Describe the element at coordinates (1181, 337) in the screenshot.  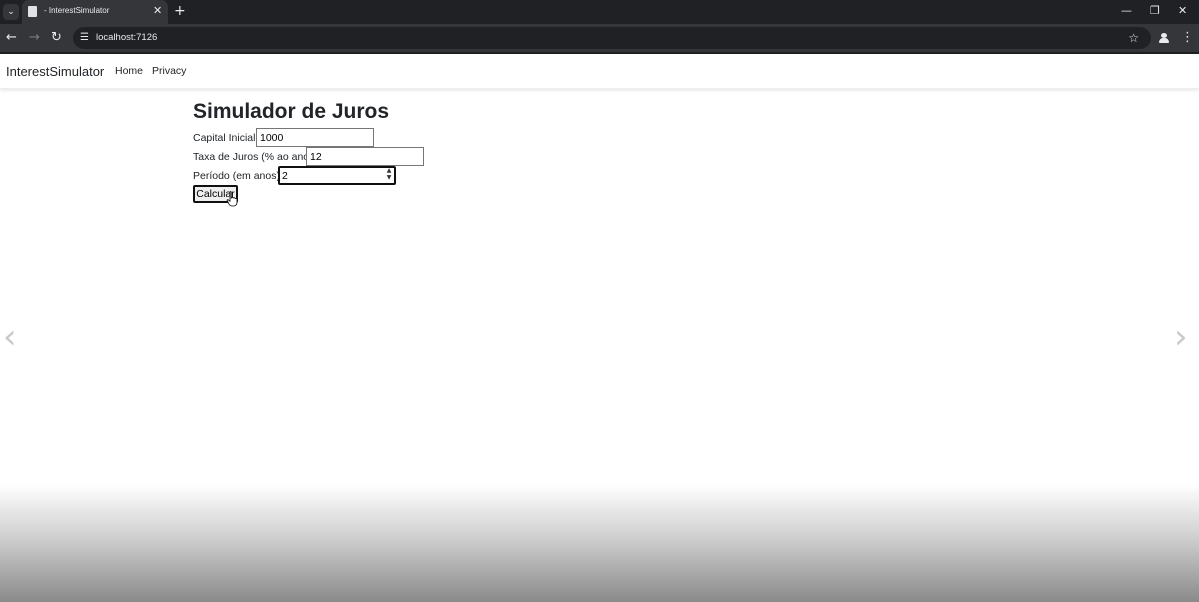
I see `carousel-next-arrow: ›` at that location.